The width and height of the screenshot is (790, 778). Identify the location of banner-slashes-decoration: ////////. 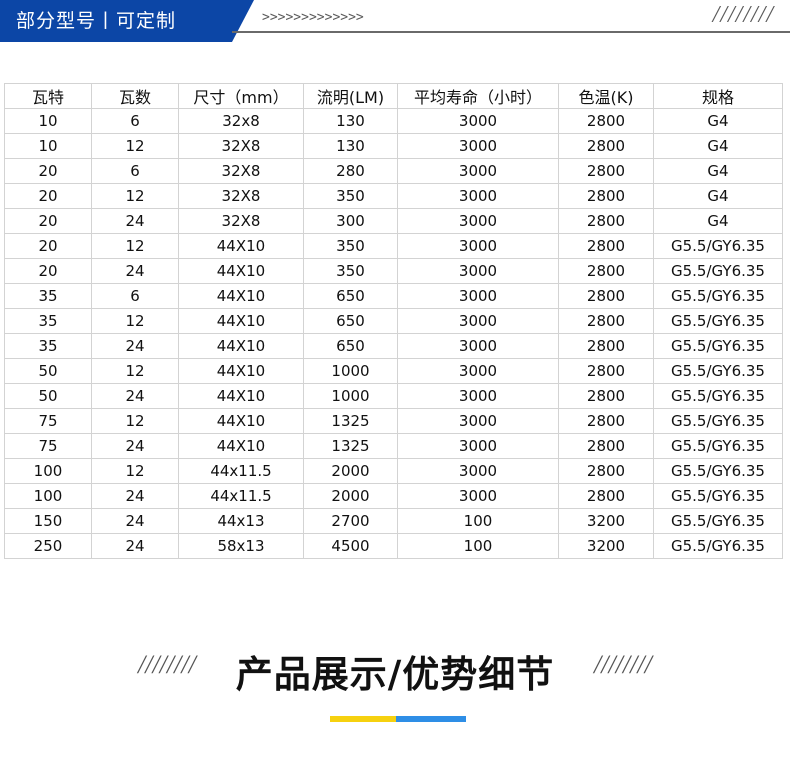
(743, 15).